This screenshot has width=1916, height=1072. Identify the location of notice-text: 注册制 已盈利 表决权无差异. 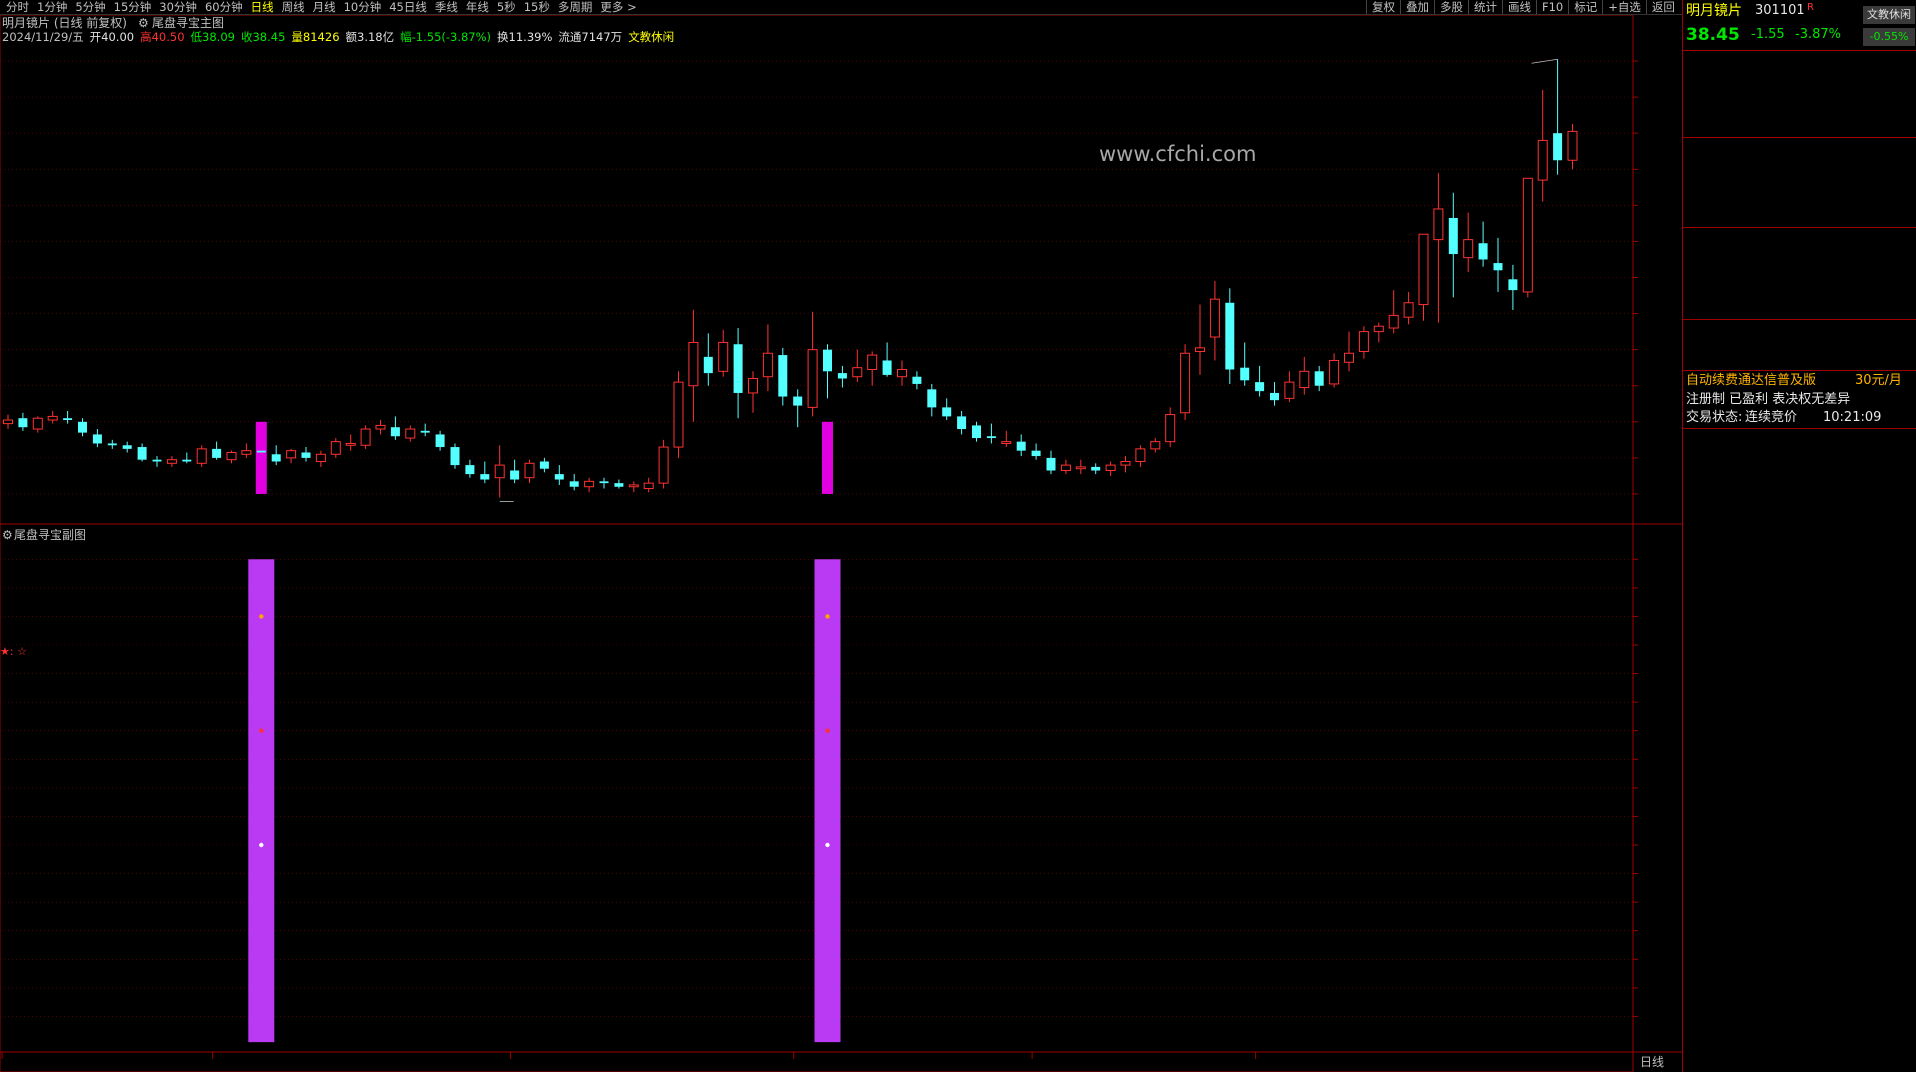
(1768, 399).